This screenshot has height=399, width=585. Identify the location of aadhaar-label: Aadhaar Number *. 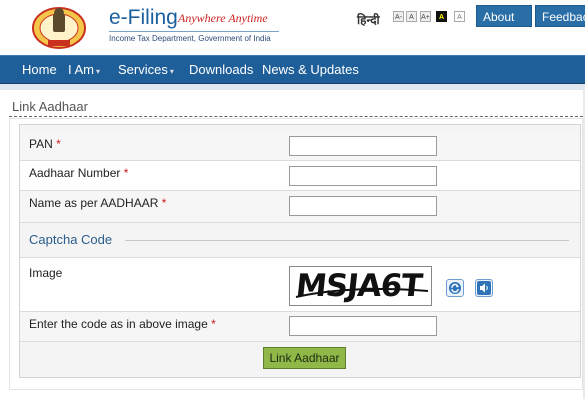
(78, 173).